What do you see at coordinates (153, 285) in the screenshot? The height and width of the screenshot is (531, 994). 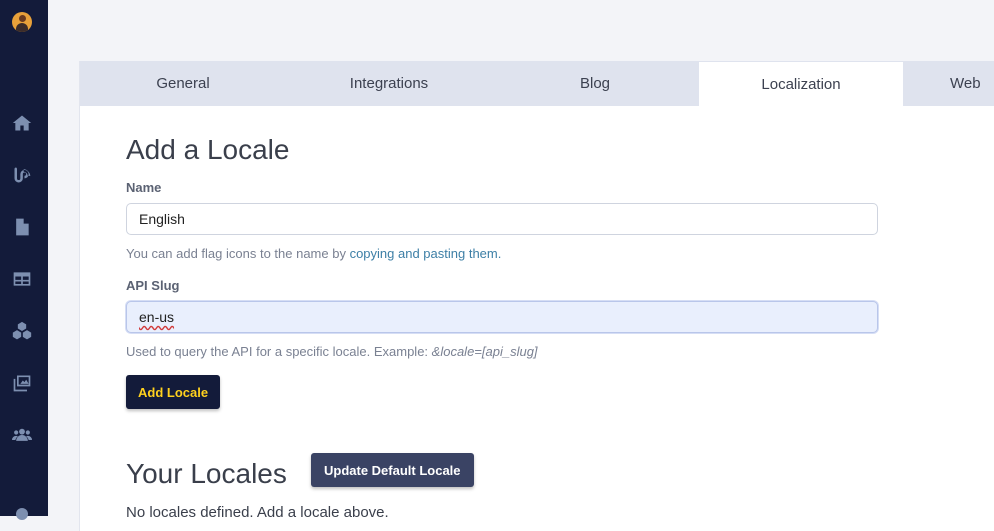 I see `api-slug-label: API Slug` at bounding box center [153, 285].